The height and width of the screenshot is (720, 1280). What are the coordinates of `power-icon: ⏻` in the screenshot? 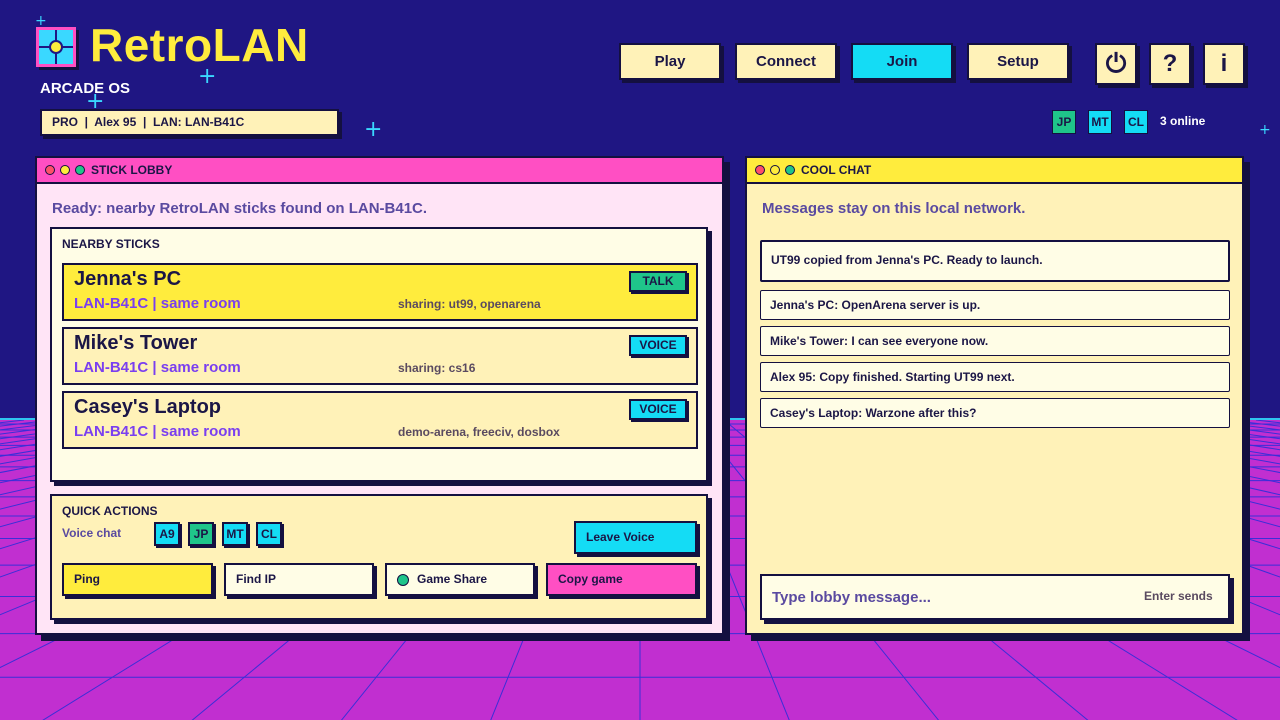 It's located at (1116, 64).